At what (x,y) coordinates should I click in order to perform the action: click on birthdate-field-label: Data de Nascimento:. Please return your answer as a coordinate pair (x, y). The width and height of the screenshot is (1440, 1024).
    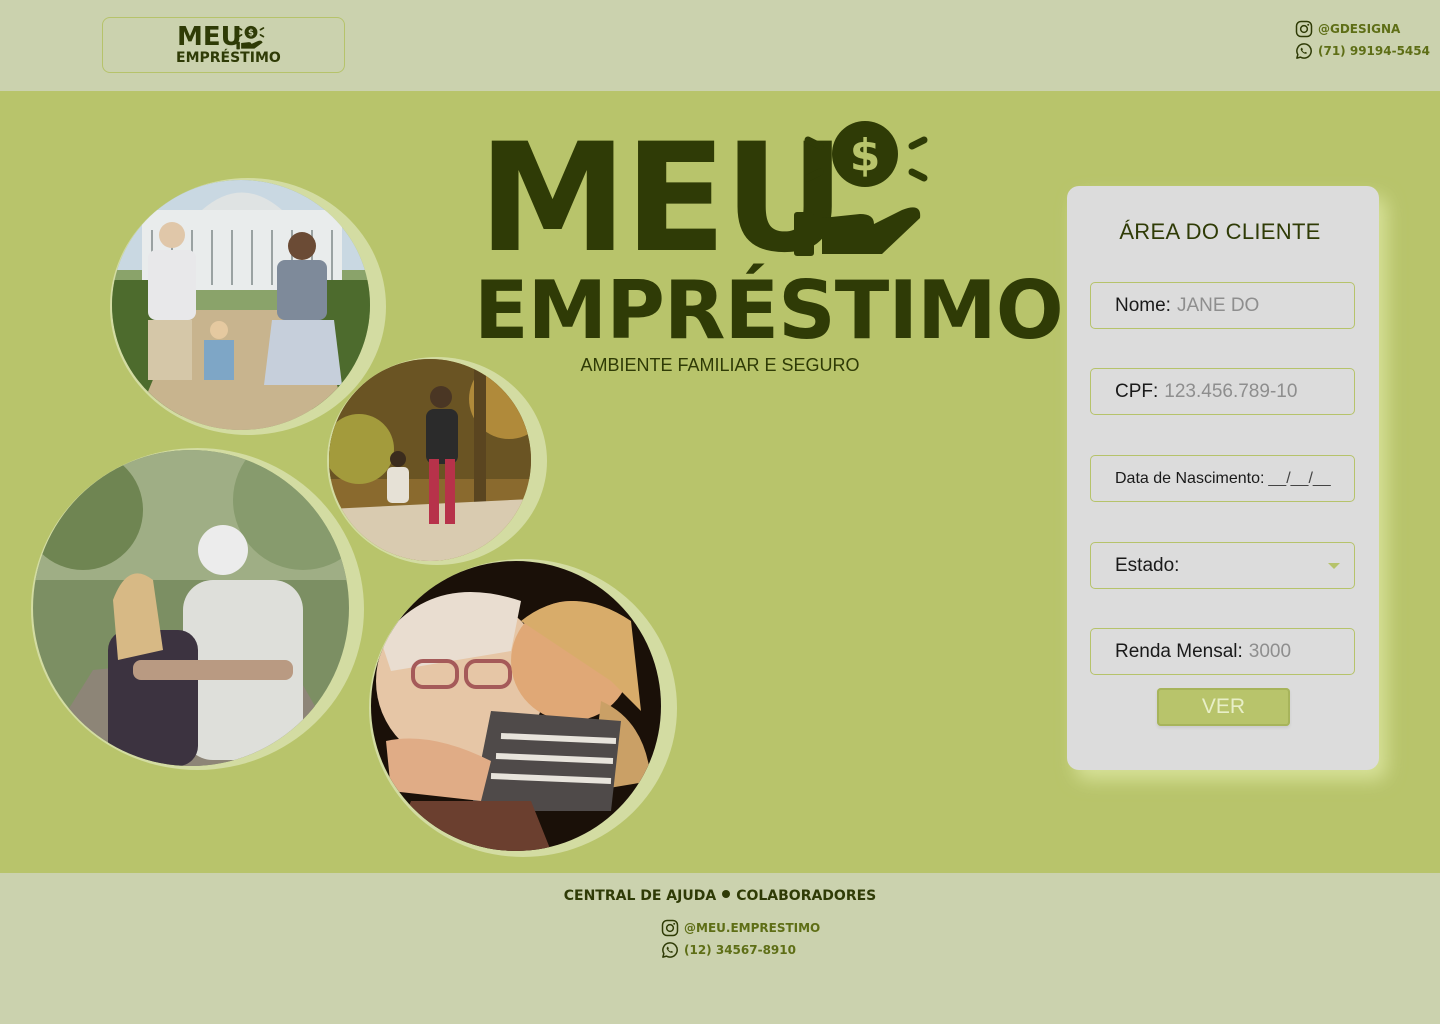
    Looking at the image, I should click on (1190, 478).